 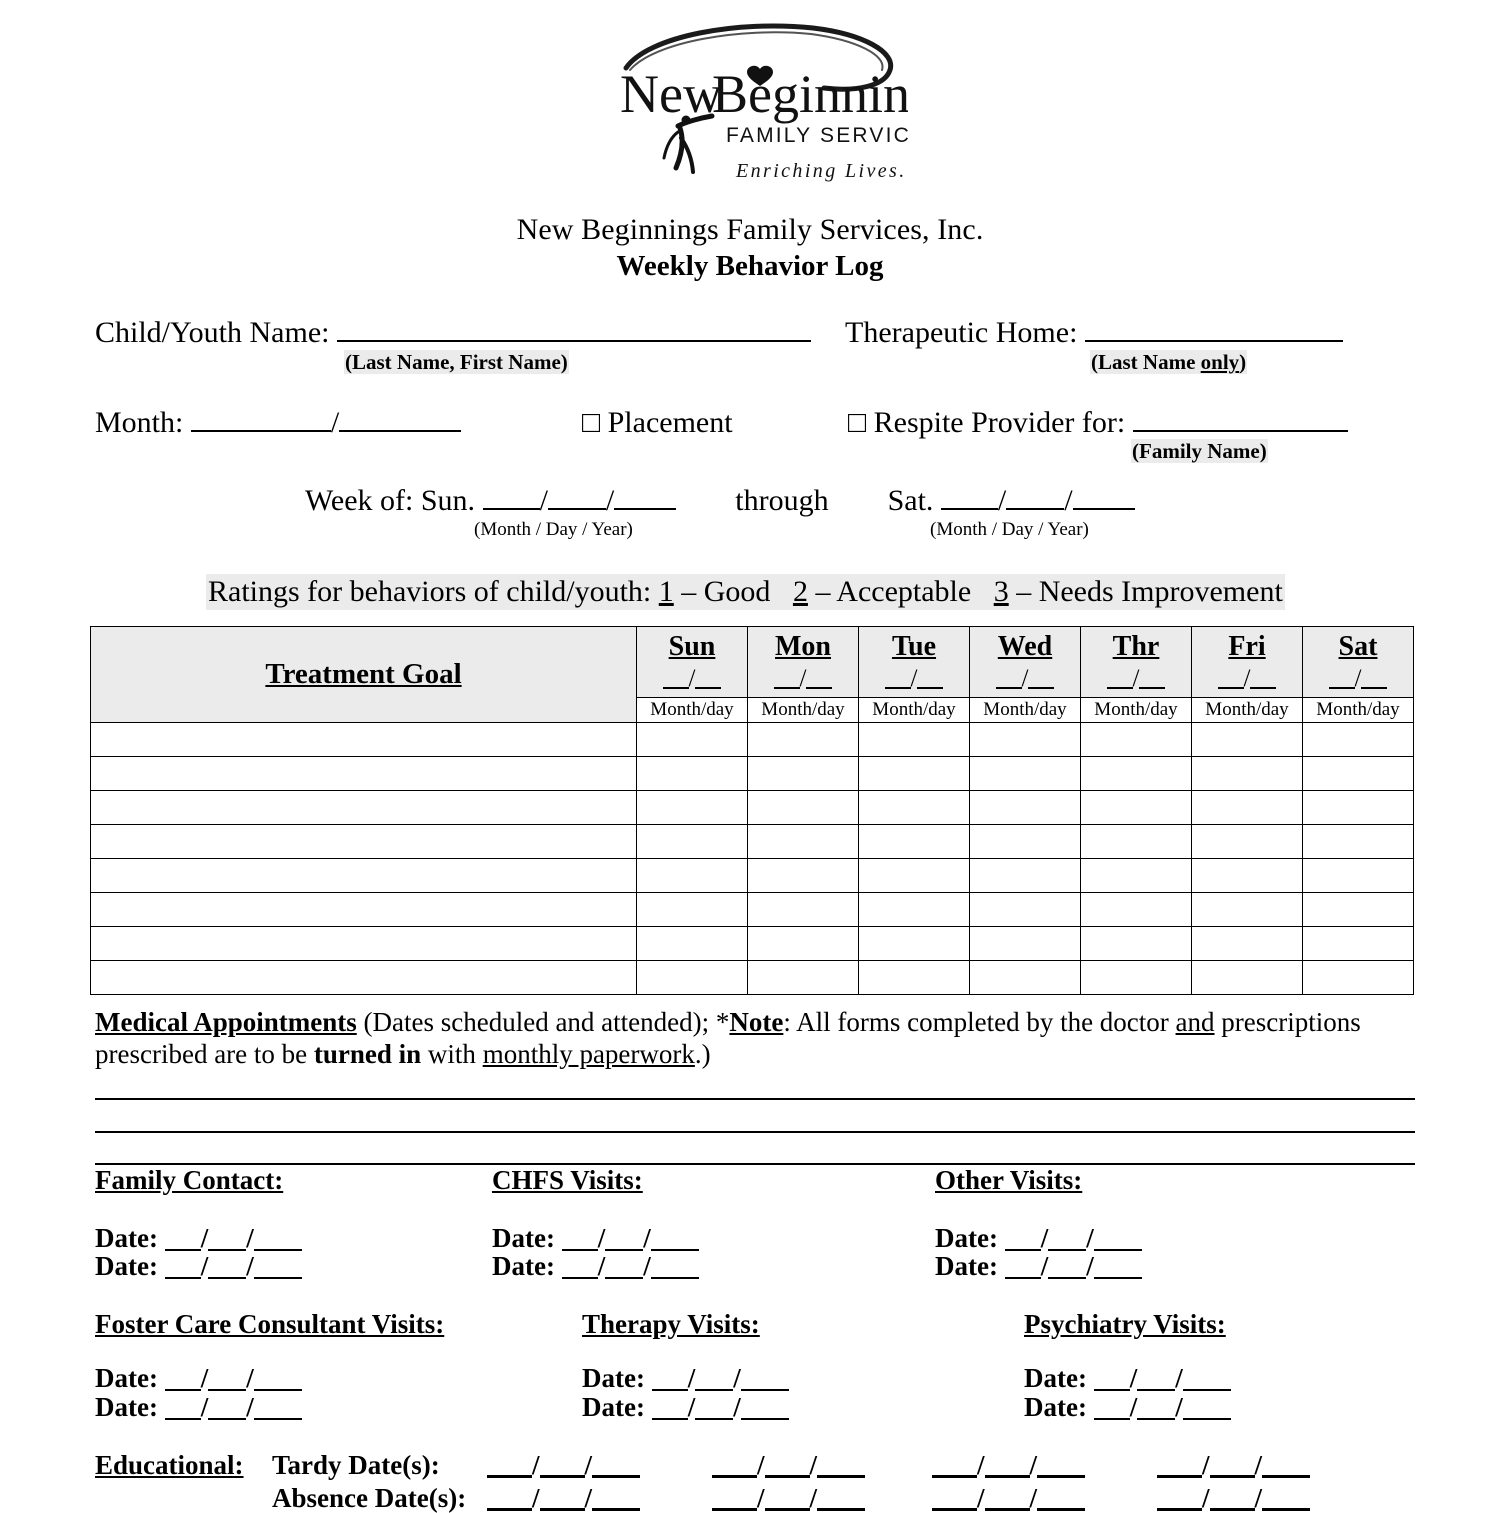 I want to click on absence-date-input-3: / /, so click(x=1009, y=1498).